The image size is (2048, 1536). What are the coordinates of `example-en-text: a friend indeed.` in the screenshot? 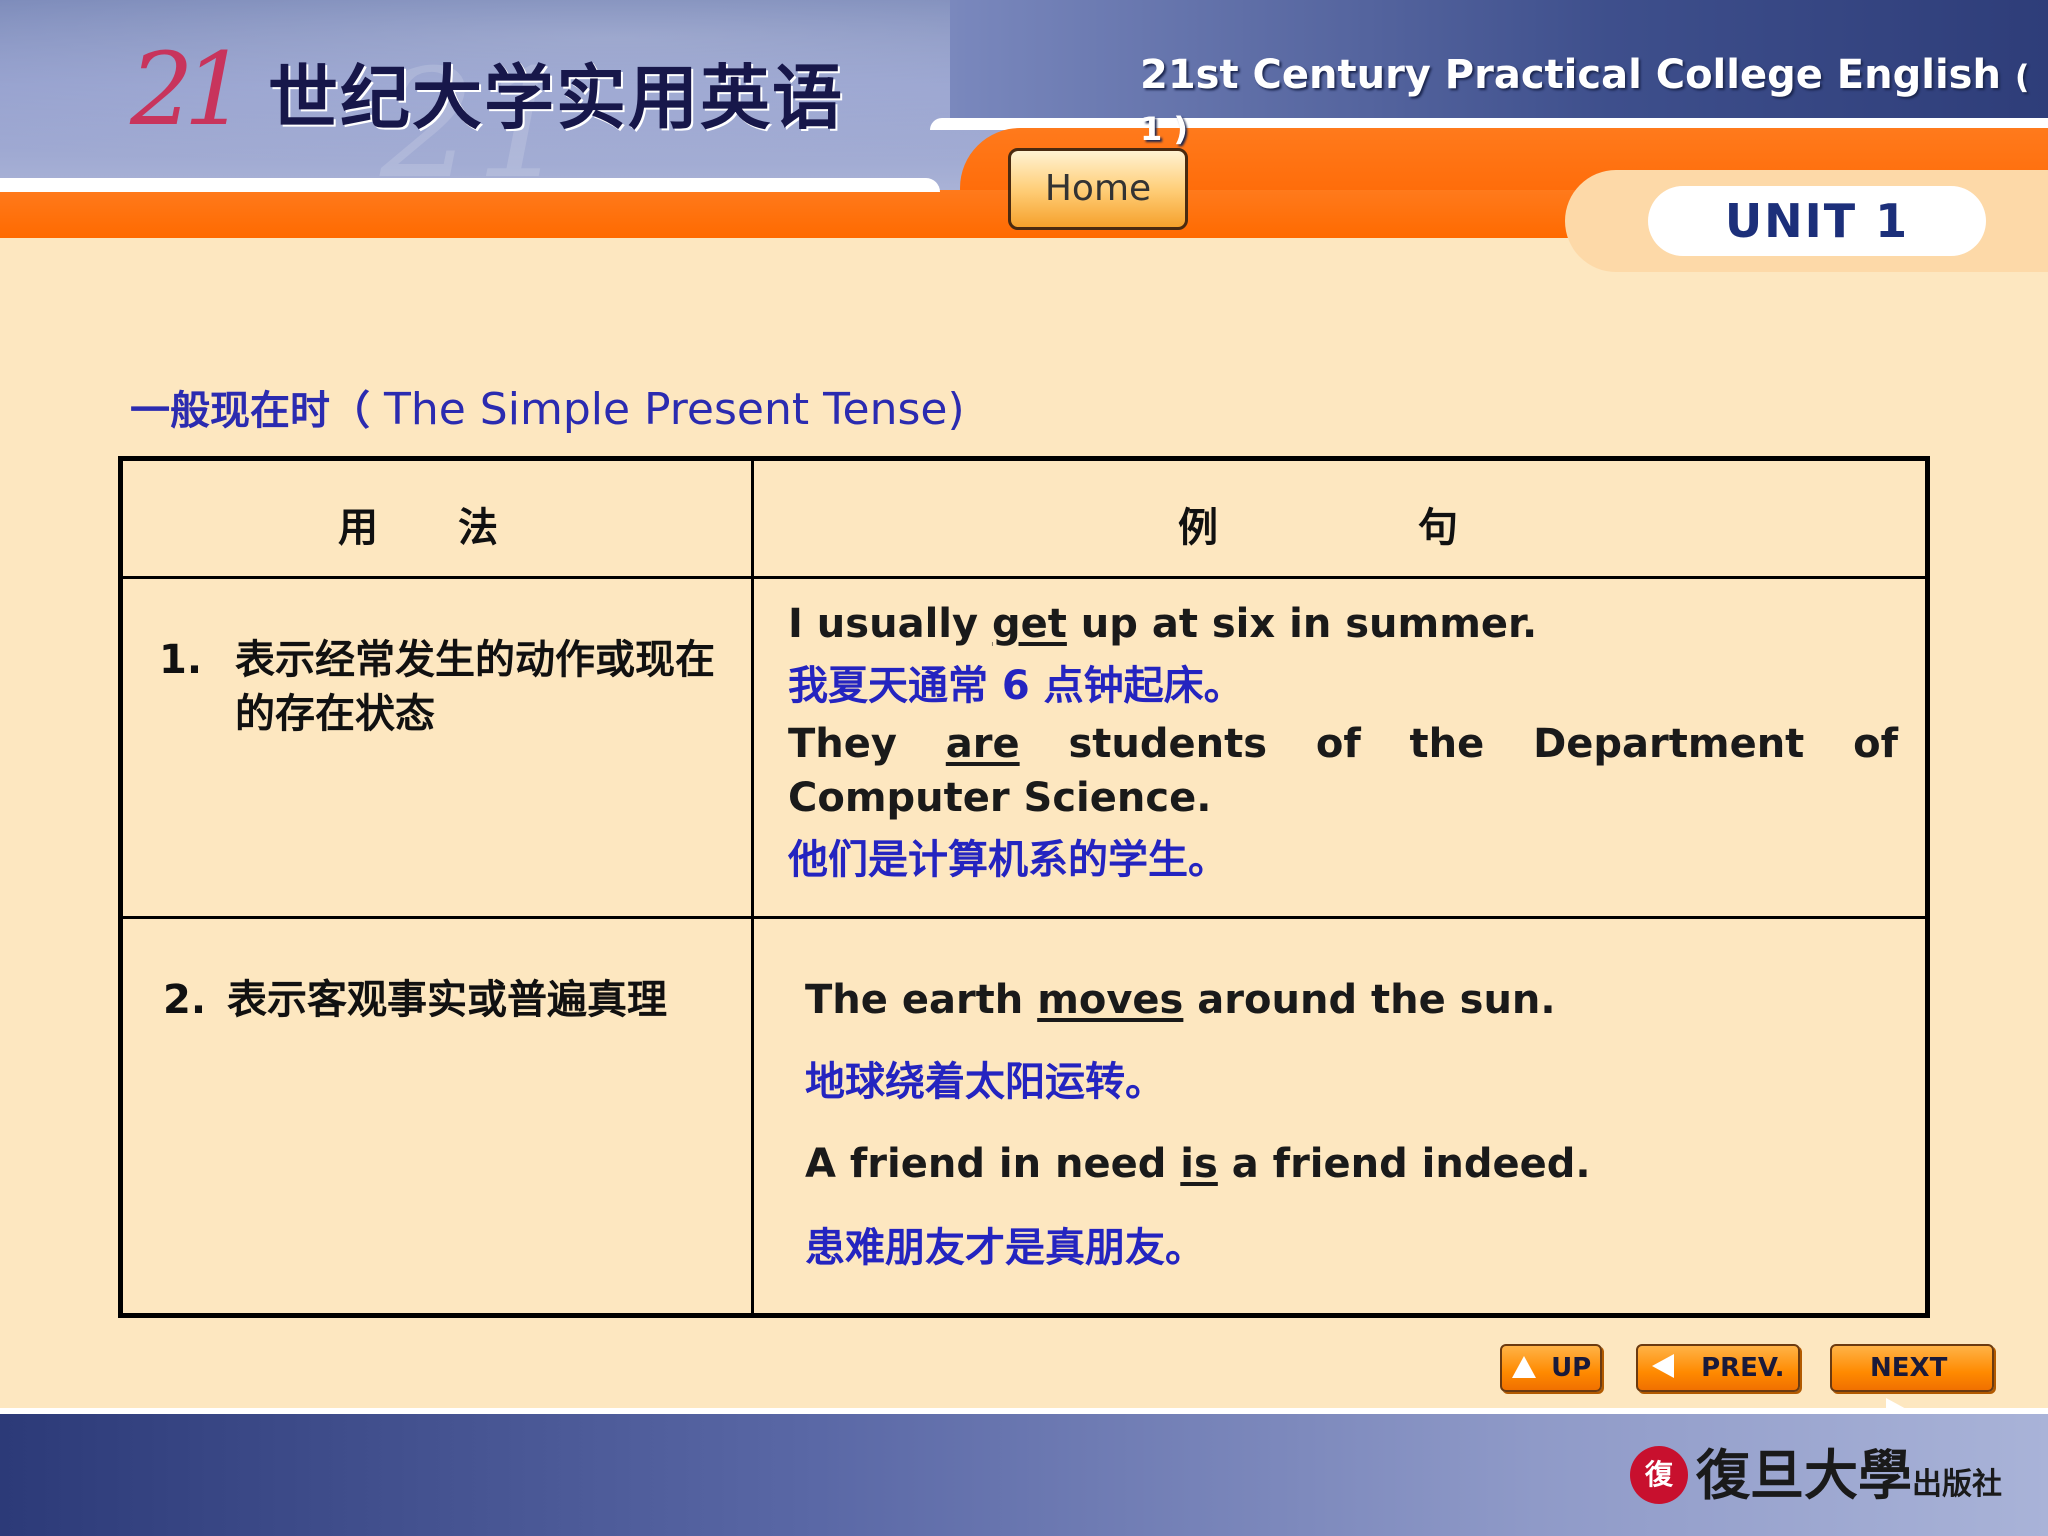 It's located at (1404, 1164).